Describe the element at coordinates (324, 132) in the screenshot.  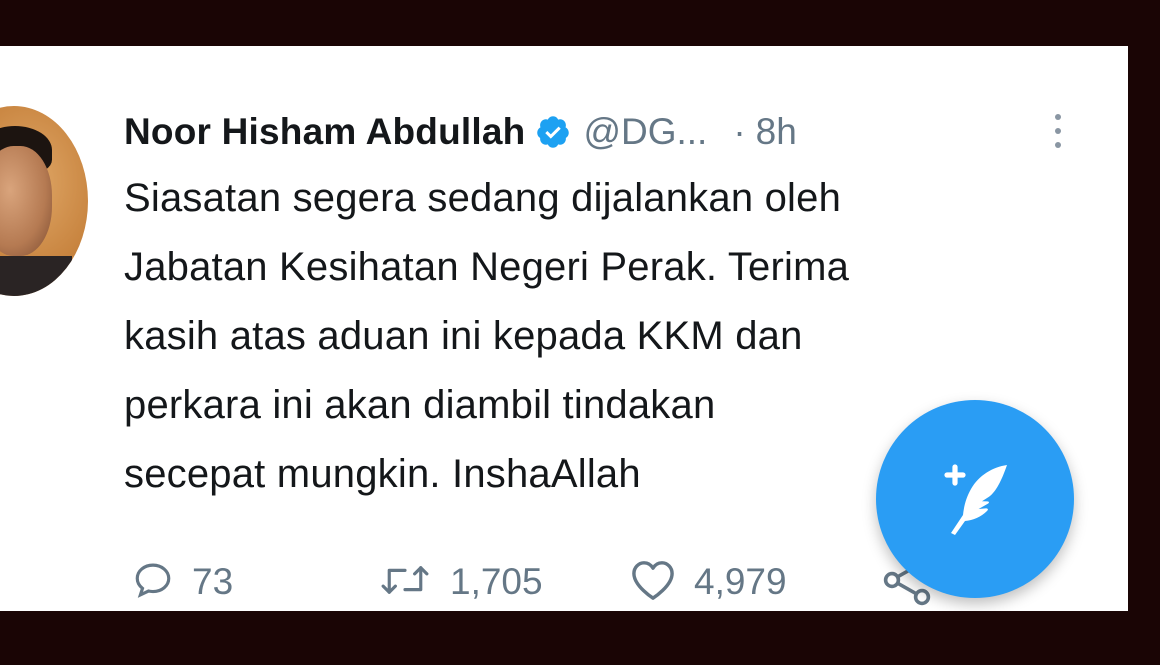
I see `author-name: Noor Hisham Abdullah` at that location.